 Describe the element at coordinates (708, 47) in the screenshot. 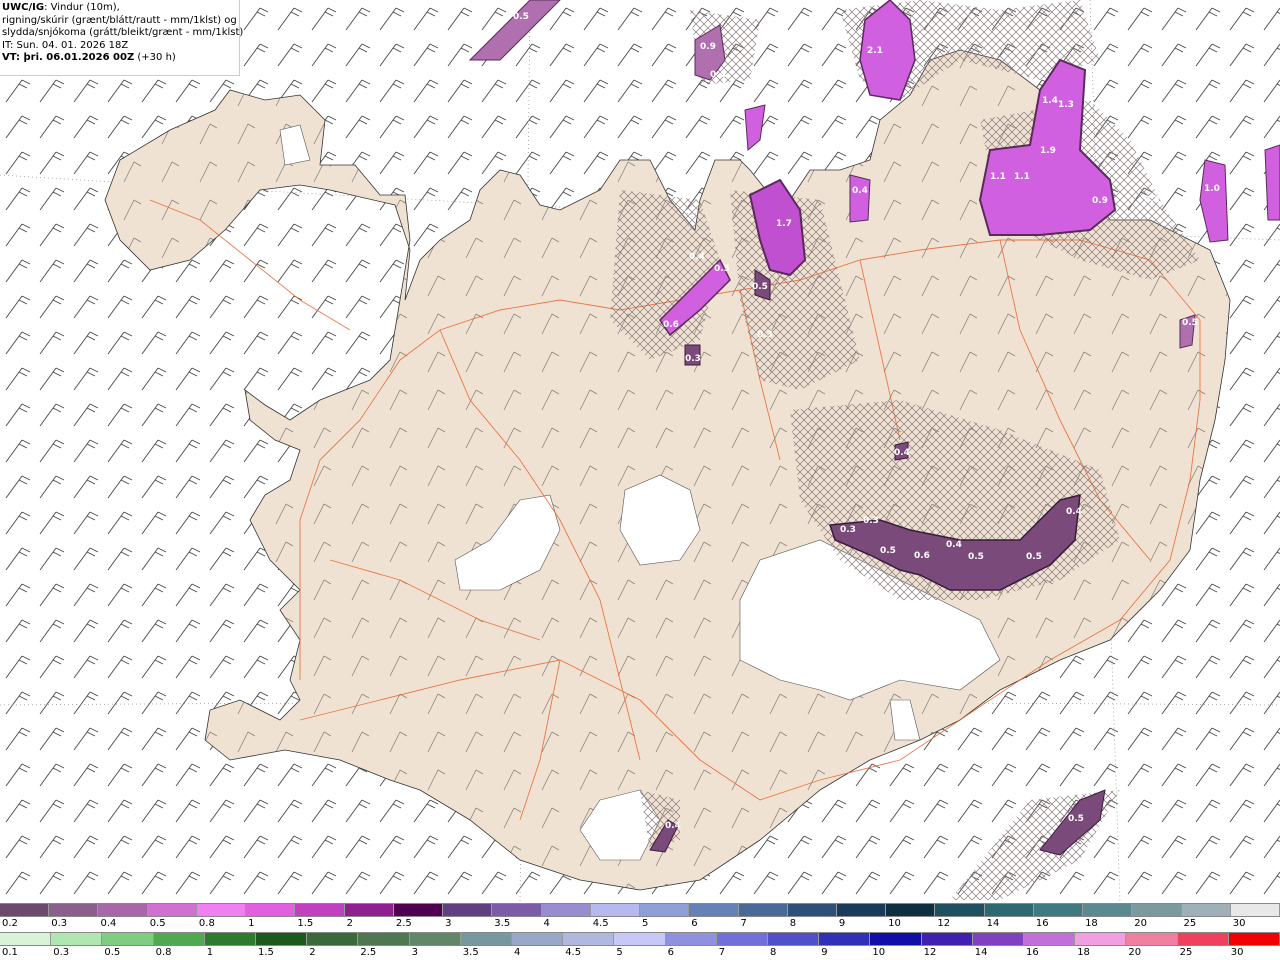

I see `precip-label: 0.9` at that location.